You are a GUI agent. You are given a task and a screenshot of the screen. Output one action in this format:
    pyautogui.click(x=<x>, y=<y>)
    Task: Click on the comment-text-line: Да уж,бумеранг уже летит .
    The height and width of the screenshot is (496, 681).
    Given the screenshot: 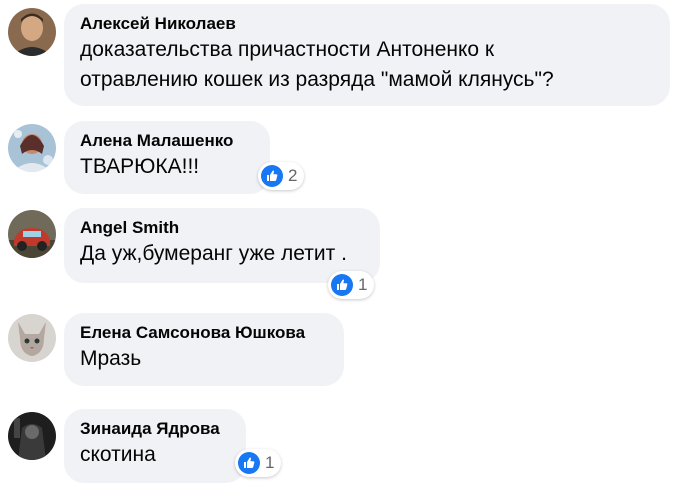 What is the action you would take?
    pyautogui.click(x=213, y=253)
    